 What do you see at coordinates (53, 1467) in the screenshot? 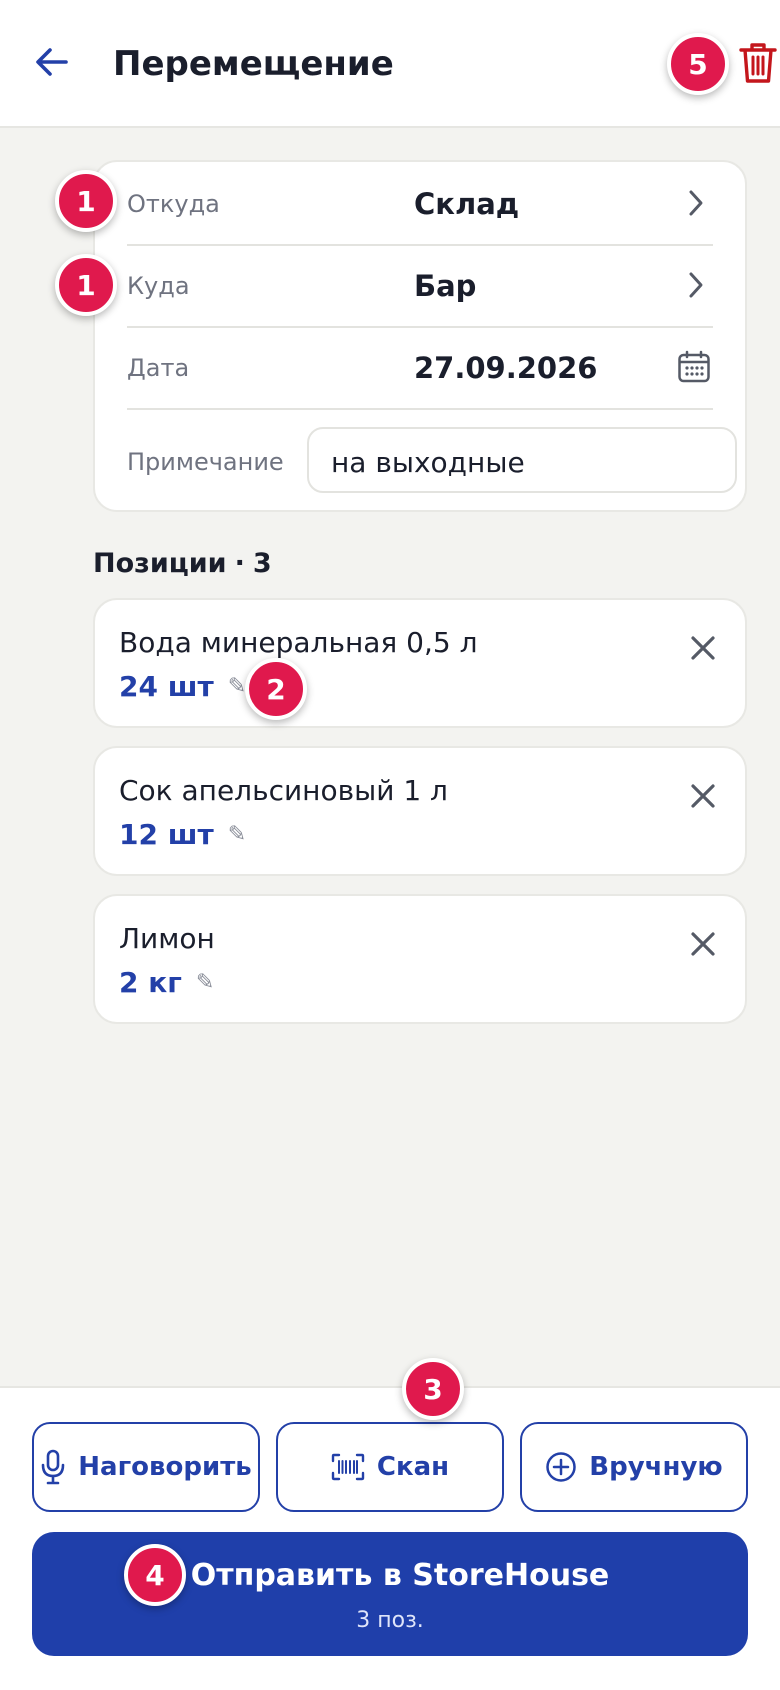
I see `microphone-icon` at bounding box center [53, 1467].